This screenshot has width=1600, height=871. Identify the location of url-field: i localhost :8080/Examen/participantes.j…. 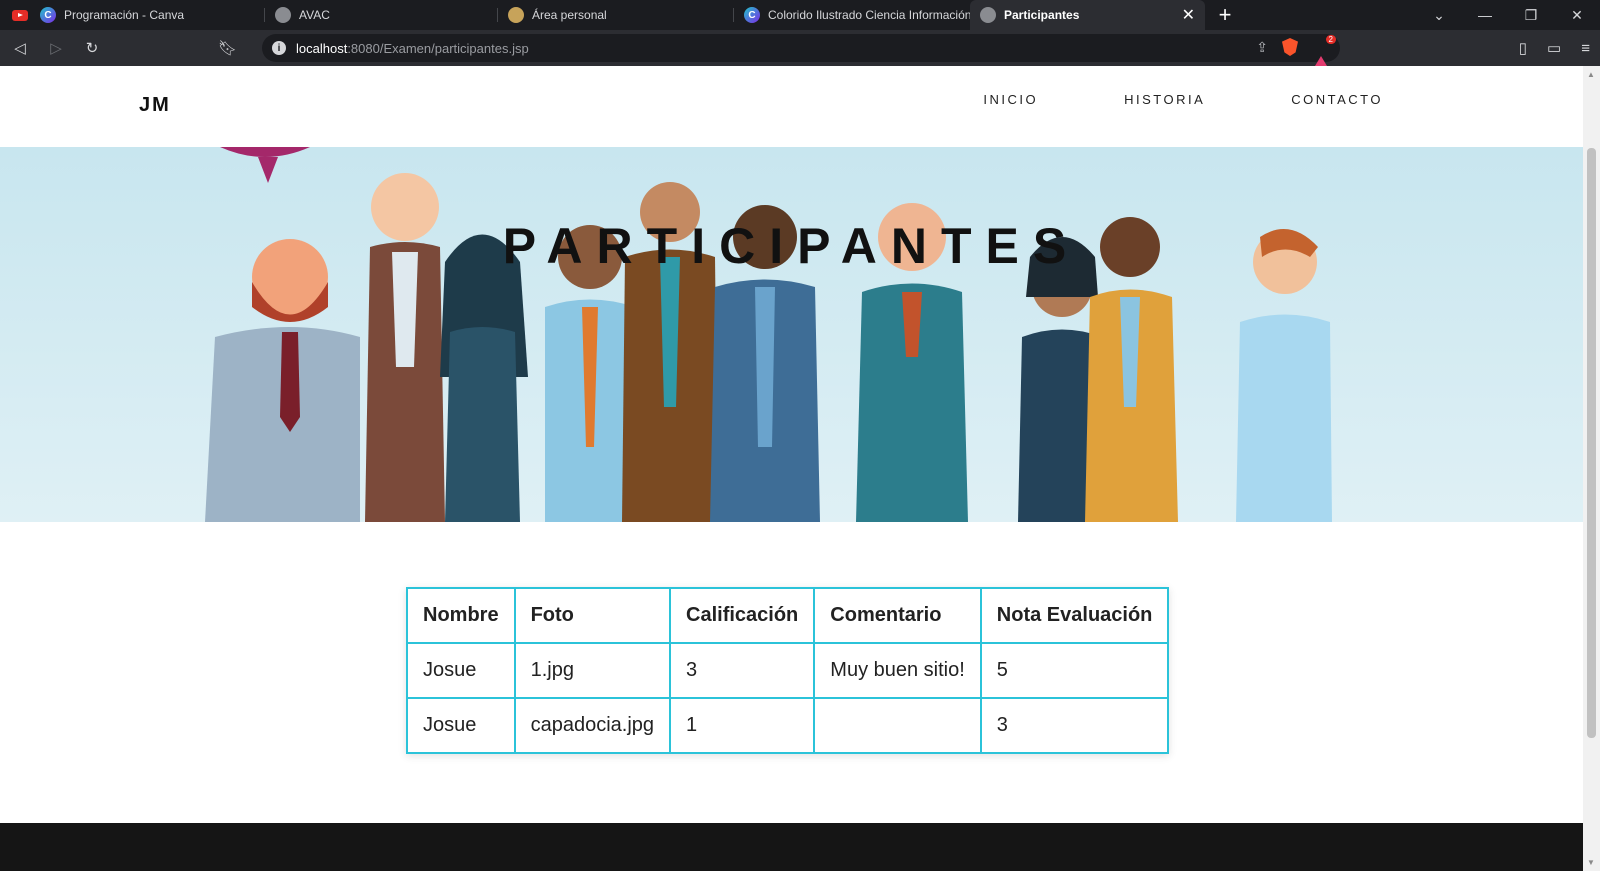
(801, 52).